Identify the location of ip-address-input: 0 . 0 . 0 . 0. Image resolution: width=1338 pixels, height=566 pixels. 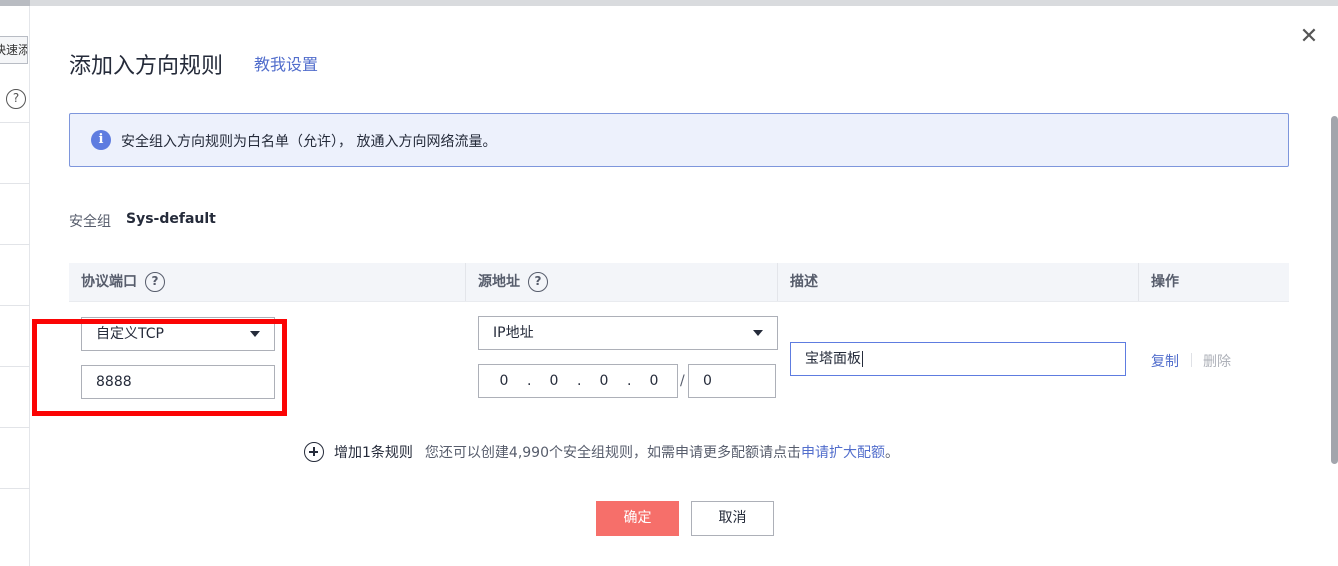
(578, 381).